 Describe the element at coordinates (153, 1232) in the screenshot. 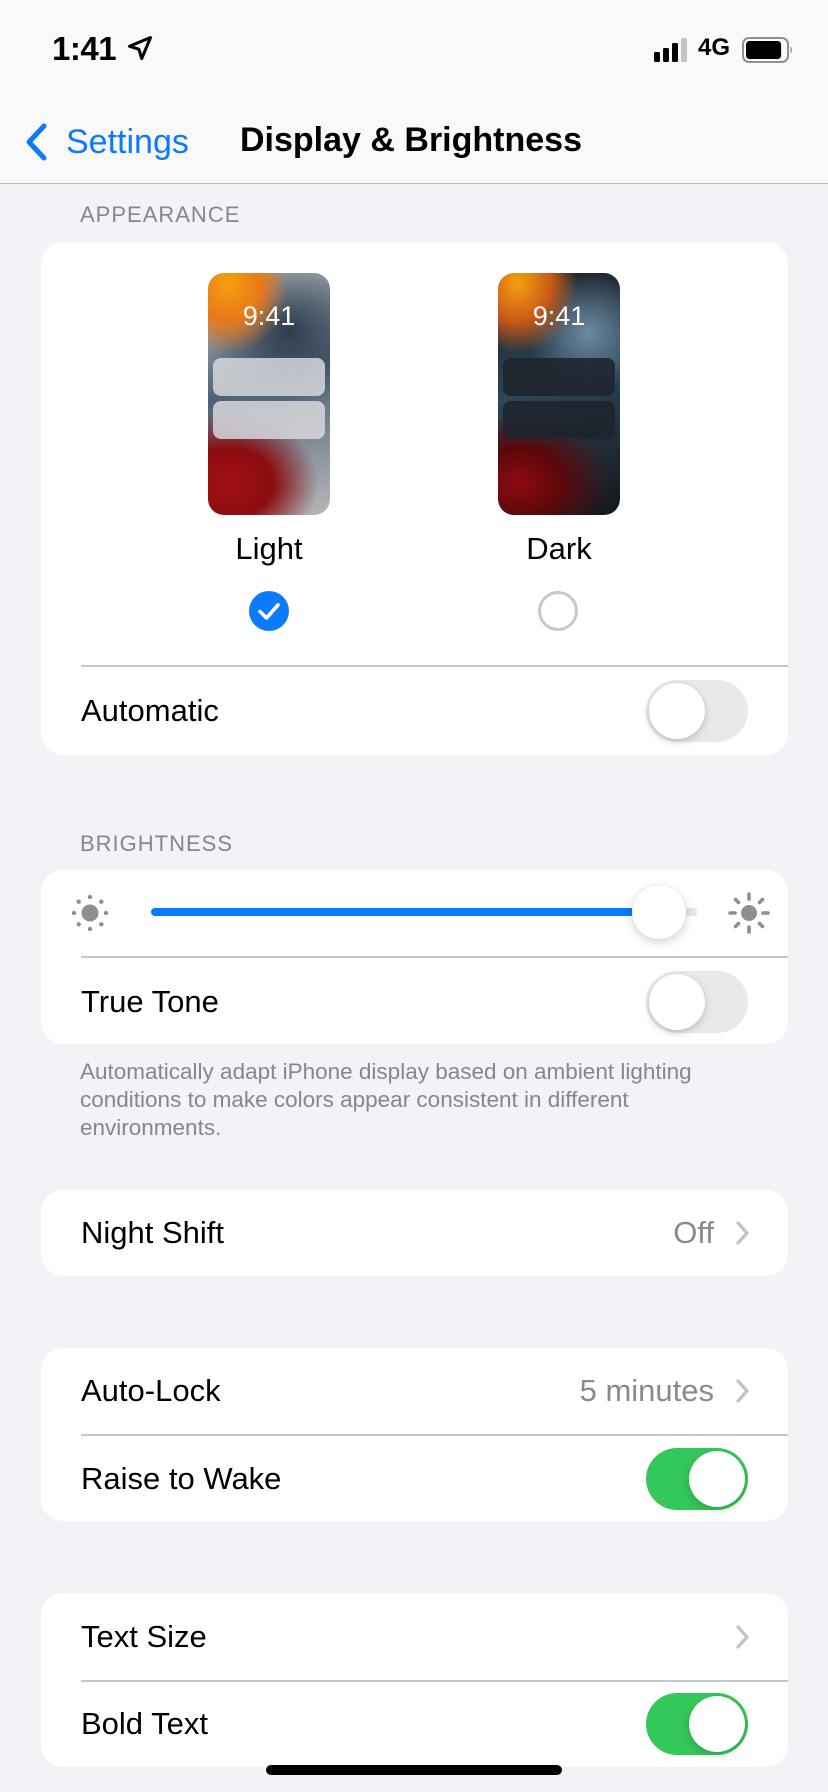

I see `night-shift-label: Night Shift` at that location.